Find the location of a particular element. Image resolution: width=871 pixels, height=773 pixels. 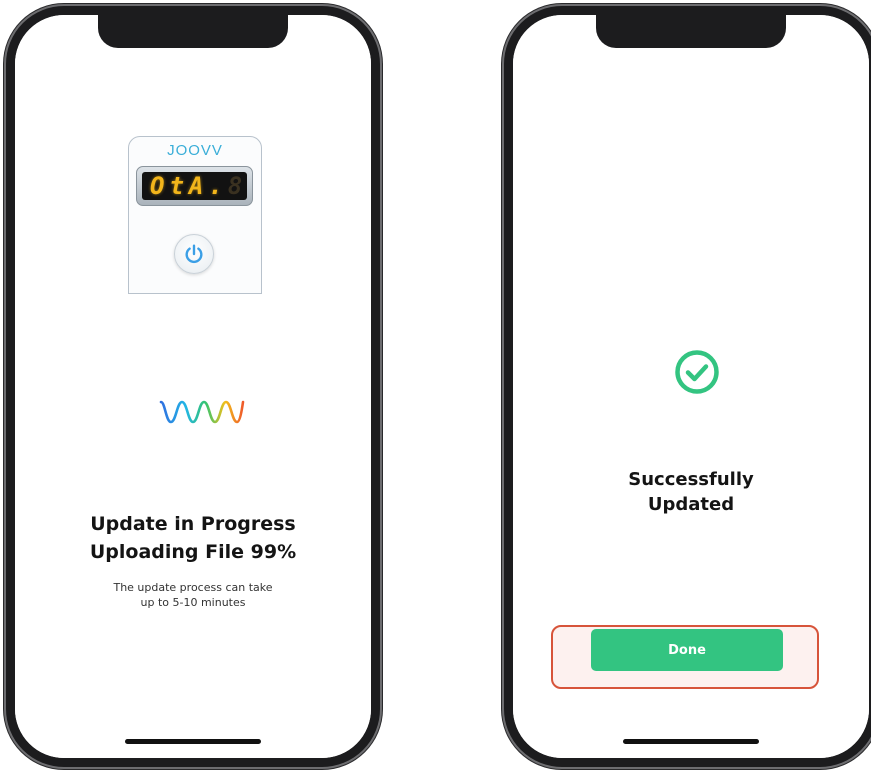

device-display: OtA.8 is located at coordinates (194, 186).